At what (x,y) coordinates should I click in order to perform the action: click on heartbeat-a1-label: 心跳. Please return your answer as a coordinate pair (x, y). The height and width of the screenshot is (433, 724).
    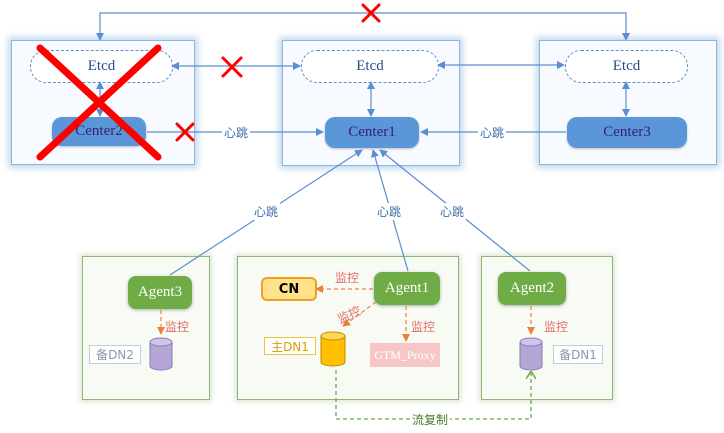
    Looking at the image, I should click on (389, 211).